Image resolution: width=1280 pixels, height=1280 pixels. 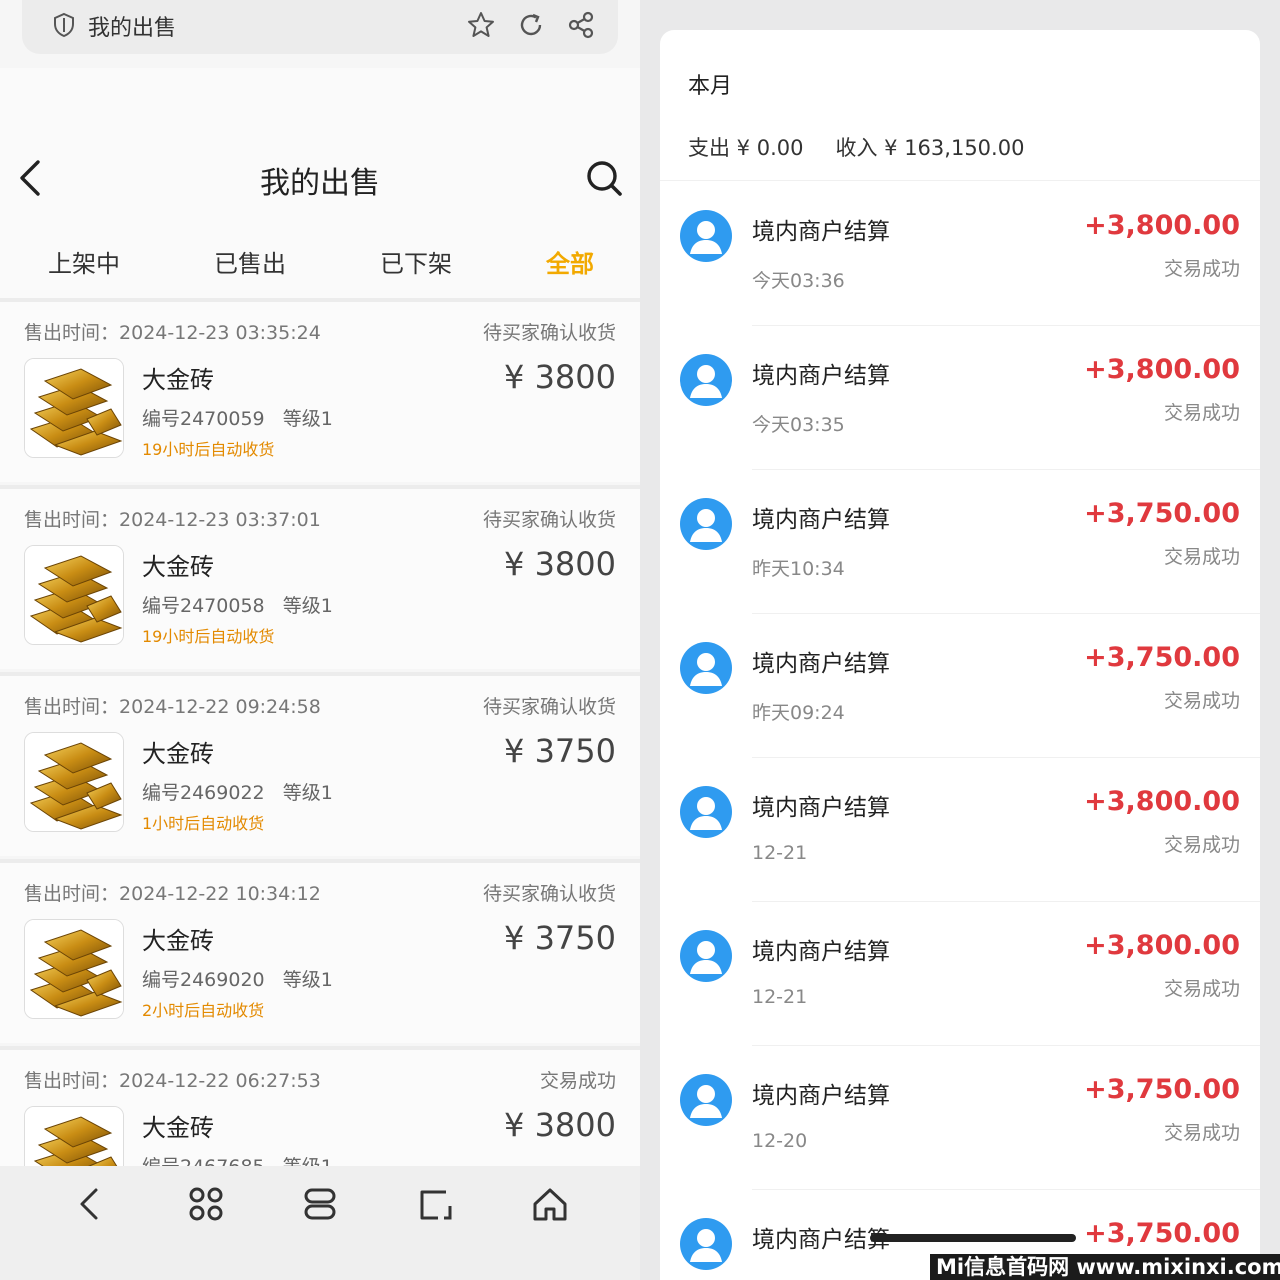 What do you see at coordinates (798, 281) in the screenshot?
I see `transaction-date: 今天03:36` at bounding box center [798, 281].